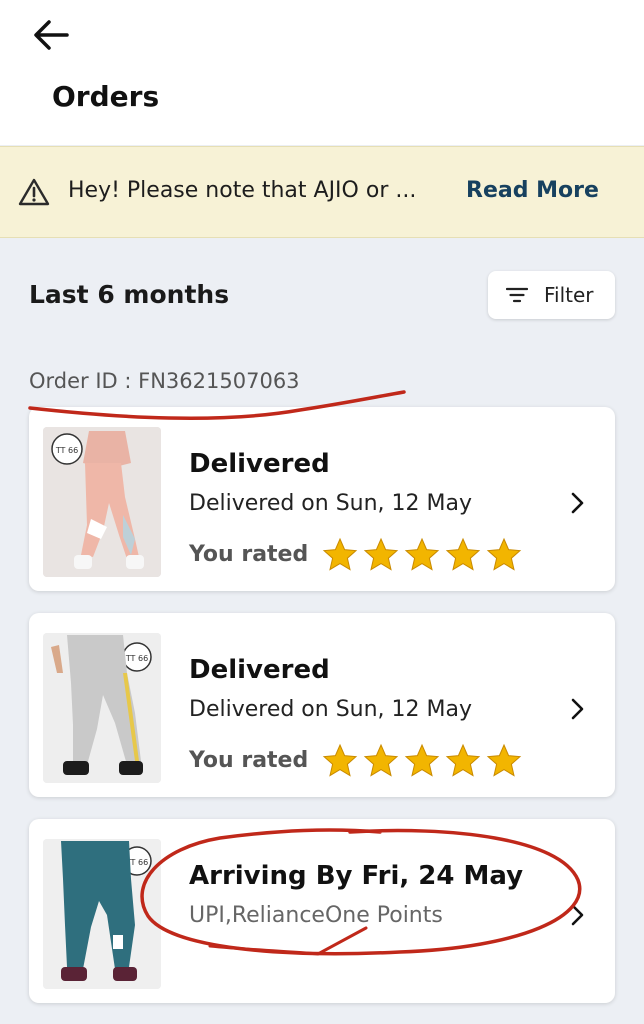 This screenshot has height=1024, width=644. I want to click on order-status: Arriving By Fri, 24 May, so click(356, 876).